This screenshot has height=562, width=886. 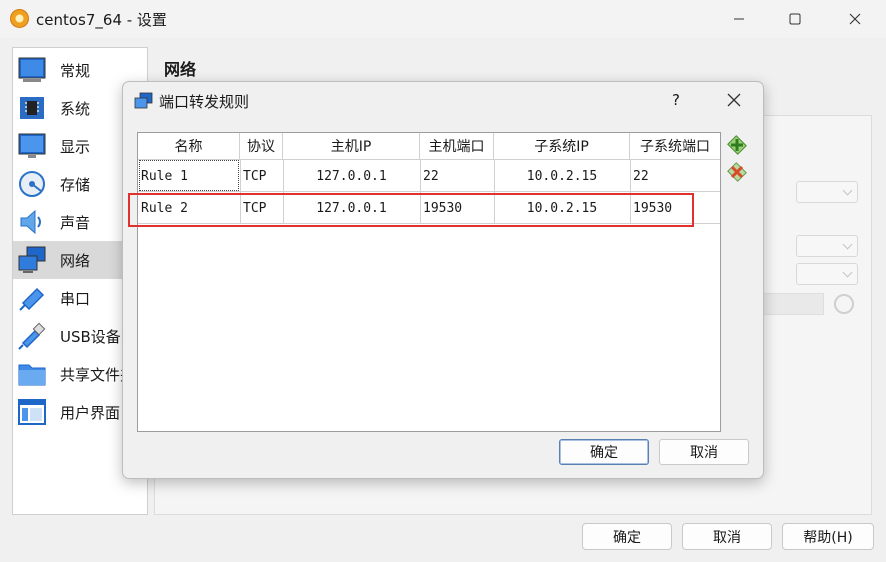 What do you see at coordinates (844, 304) in the screenshot?
I see `refresh-mac-icon` at bounding box center [844, 304].